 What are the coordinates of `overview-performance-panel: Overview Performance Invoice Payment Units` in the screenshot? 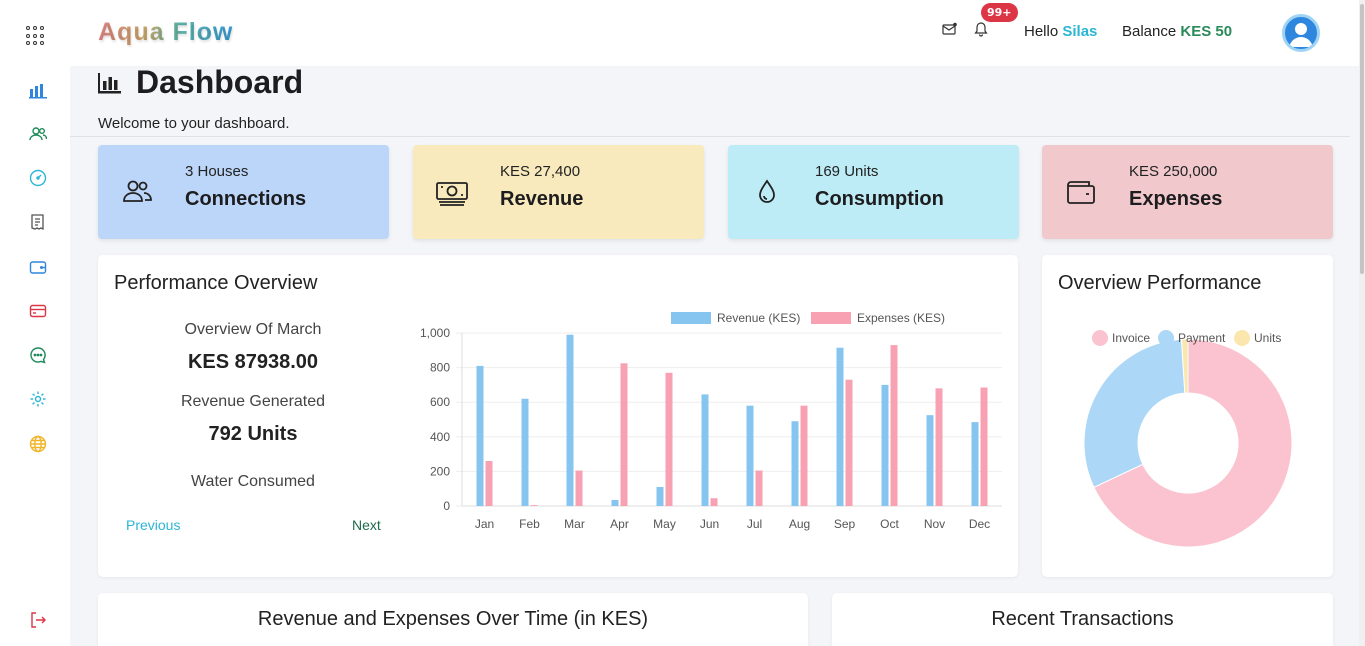 It's located at (1187, 416).